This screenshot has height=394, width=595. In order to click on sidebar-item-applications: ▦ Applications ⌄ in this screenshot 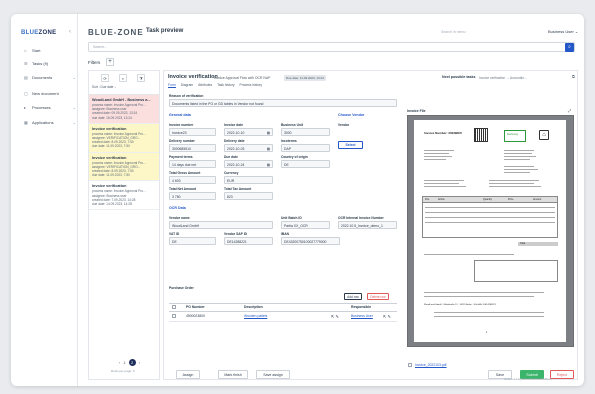, I will do `click(50, 122)`.